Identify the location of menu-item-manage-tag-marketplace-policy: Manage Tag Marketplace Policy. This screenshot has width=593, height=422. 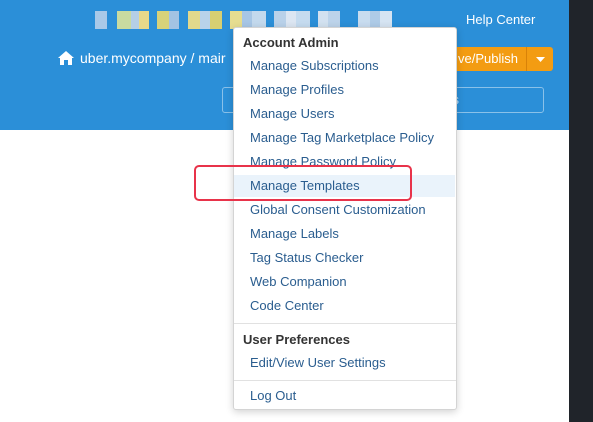
(344, 138).